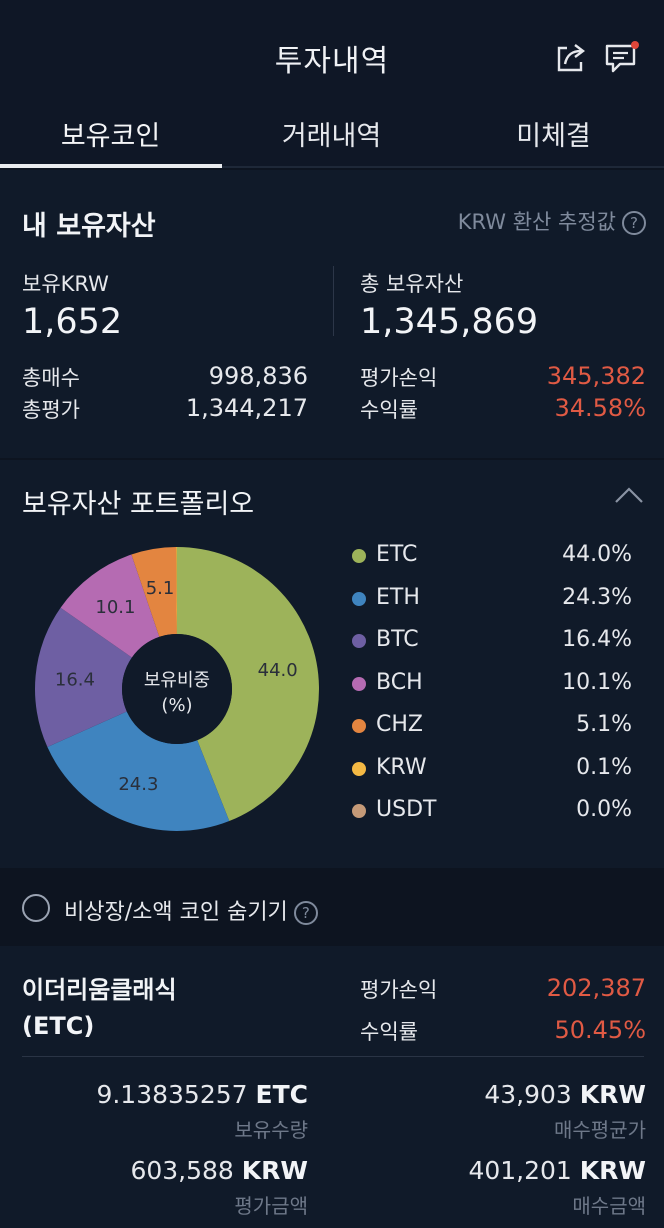  What do you see at coordinates (604, 724) in the screenshot?
I see `legend-percent: 5.1%` at bounding box center [604, 724].